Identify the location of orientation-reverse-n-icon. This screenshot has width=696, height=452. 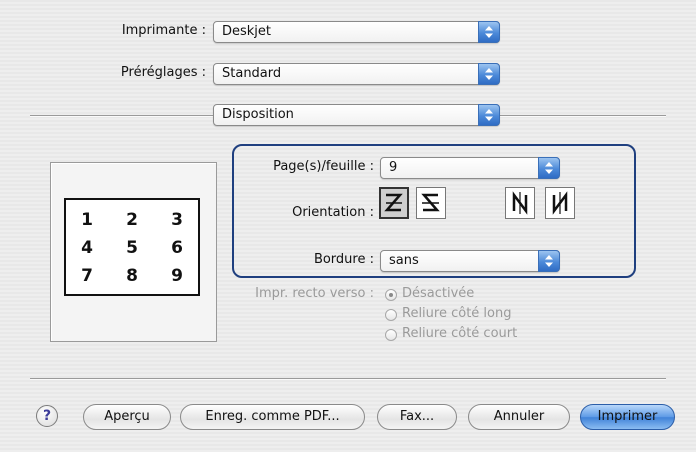
(560, 203).